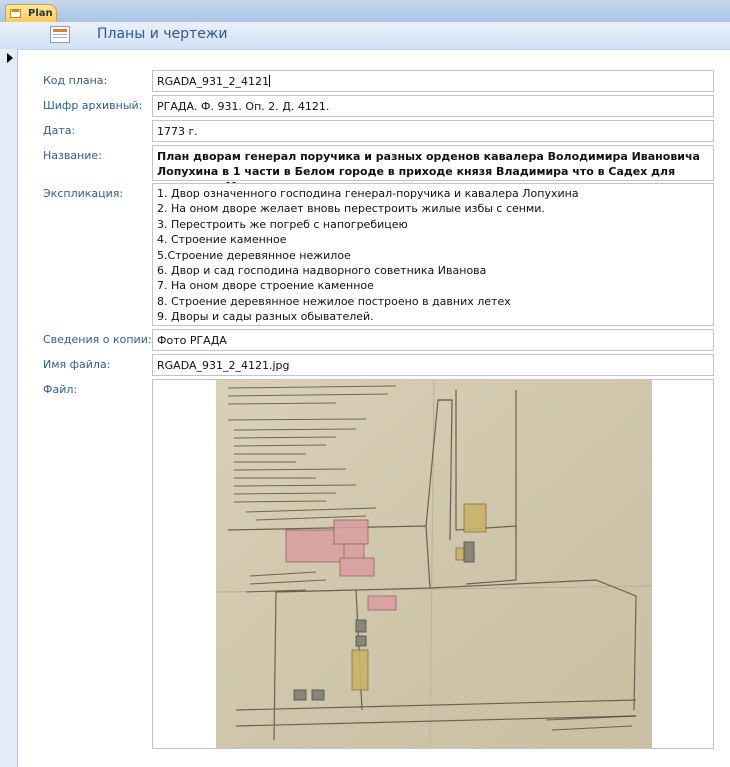 This screenshot has height=767, width=730. What do you see at coordinates (265, 317) in the screenshot?
I see `explication-line: 9. Дворы и сады разных обывателей.` at bounding box center [265, 317].